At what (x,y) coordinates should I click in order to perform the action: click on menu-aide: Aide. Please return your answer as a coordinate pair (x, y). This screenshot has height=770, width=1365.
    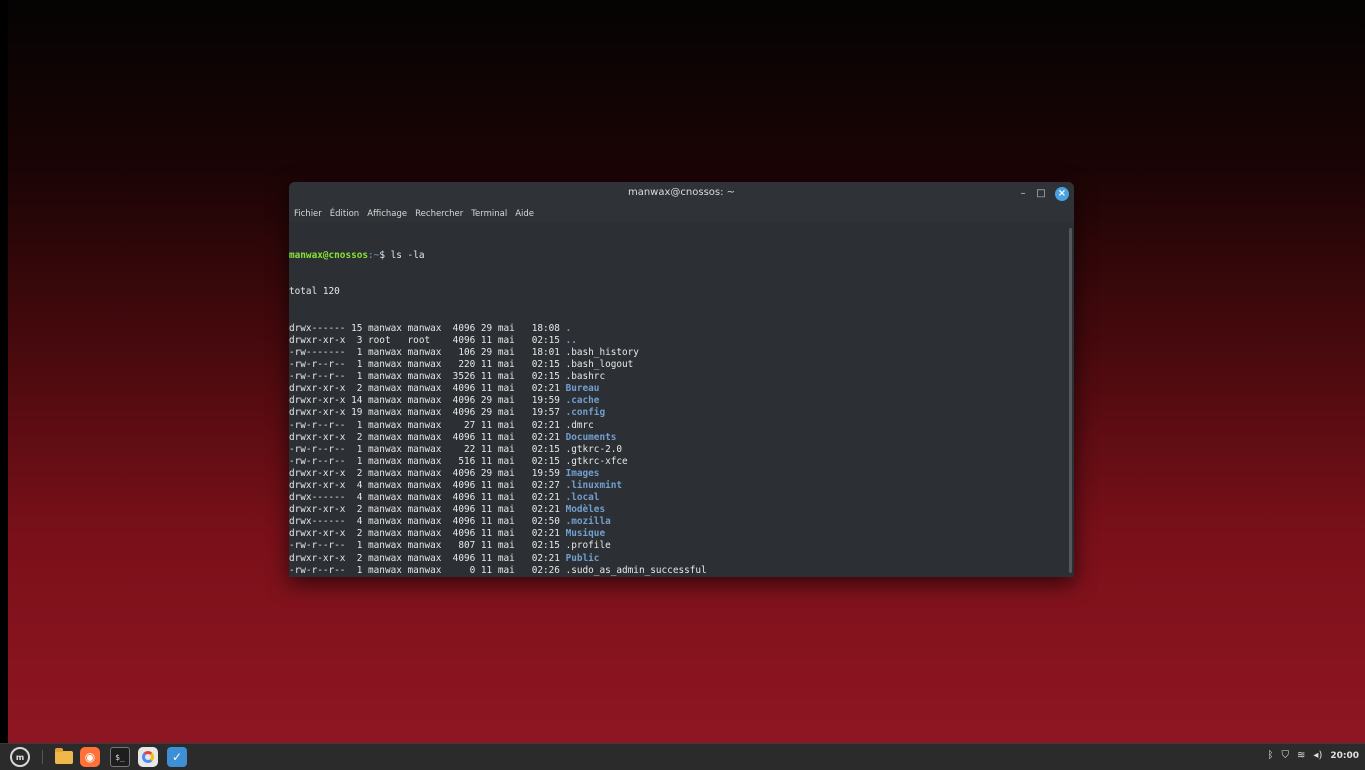
    Looking at the image, I should click on (524, 214).